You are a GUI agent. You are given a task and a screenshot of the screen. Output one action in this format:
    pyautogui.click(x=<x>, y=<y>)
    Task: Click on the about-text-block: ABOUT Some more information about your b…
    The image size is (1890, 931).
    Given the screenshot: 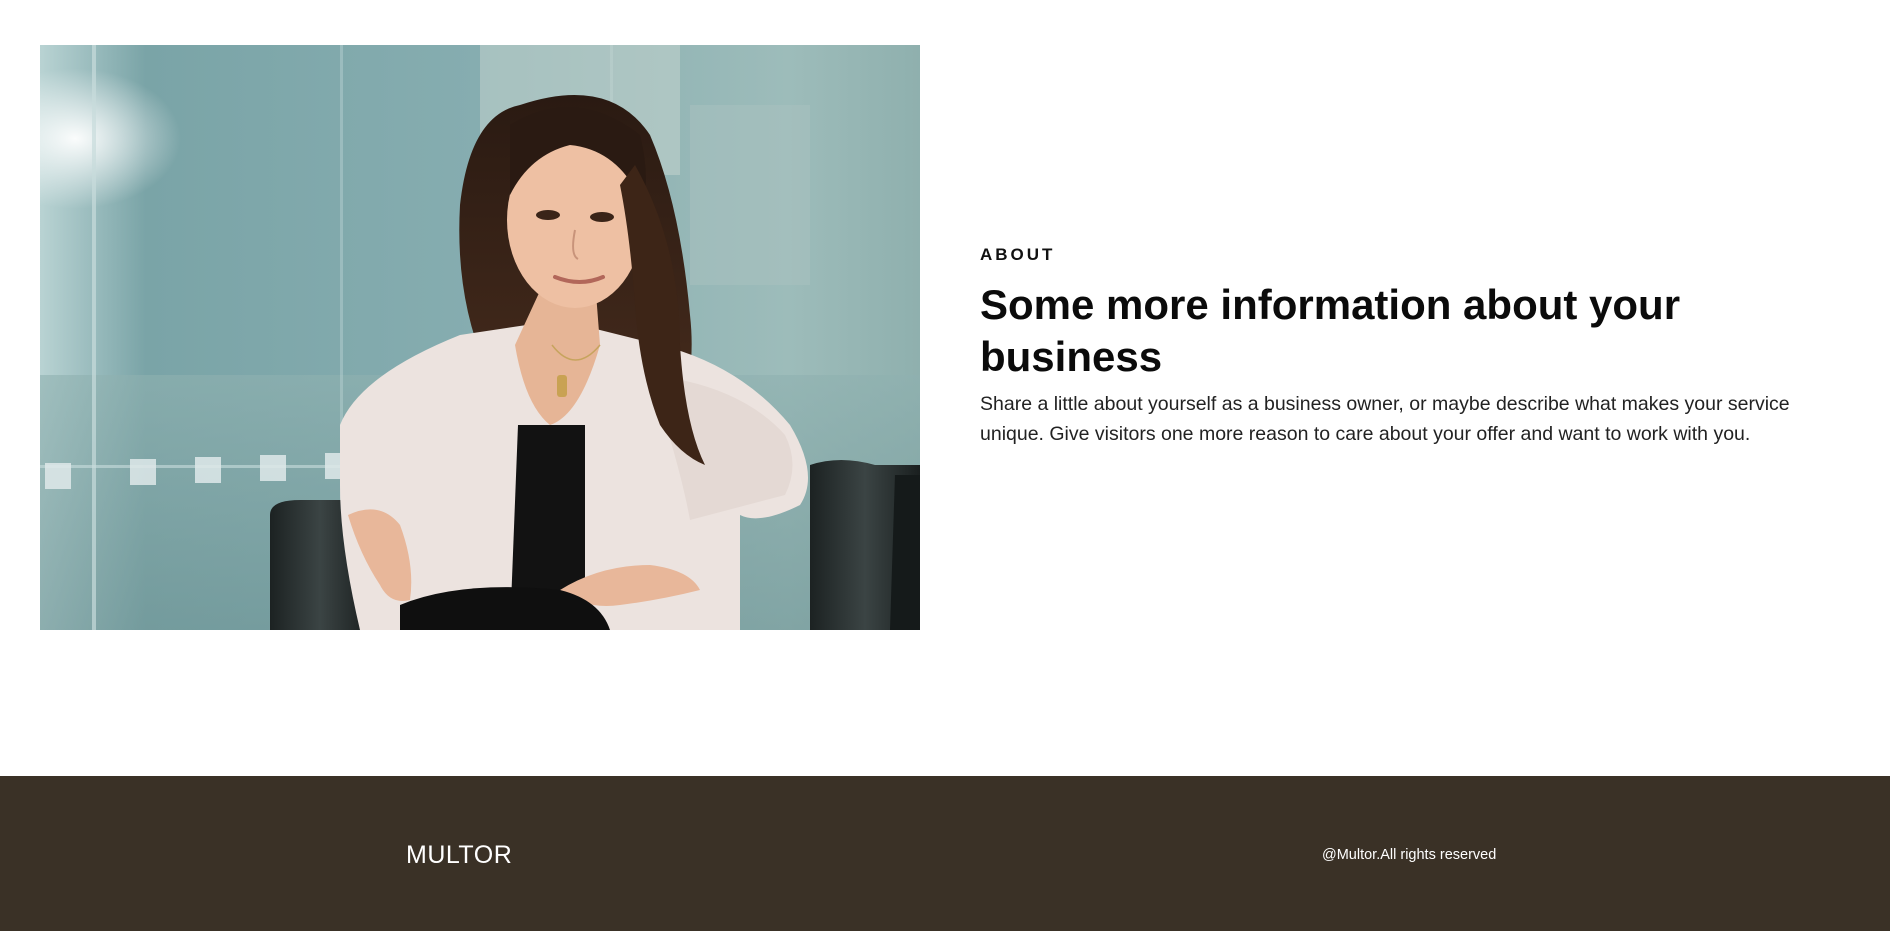 What is the action you would take?
    pyautogui.click(x=1410, y=347)
    